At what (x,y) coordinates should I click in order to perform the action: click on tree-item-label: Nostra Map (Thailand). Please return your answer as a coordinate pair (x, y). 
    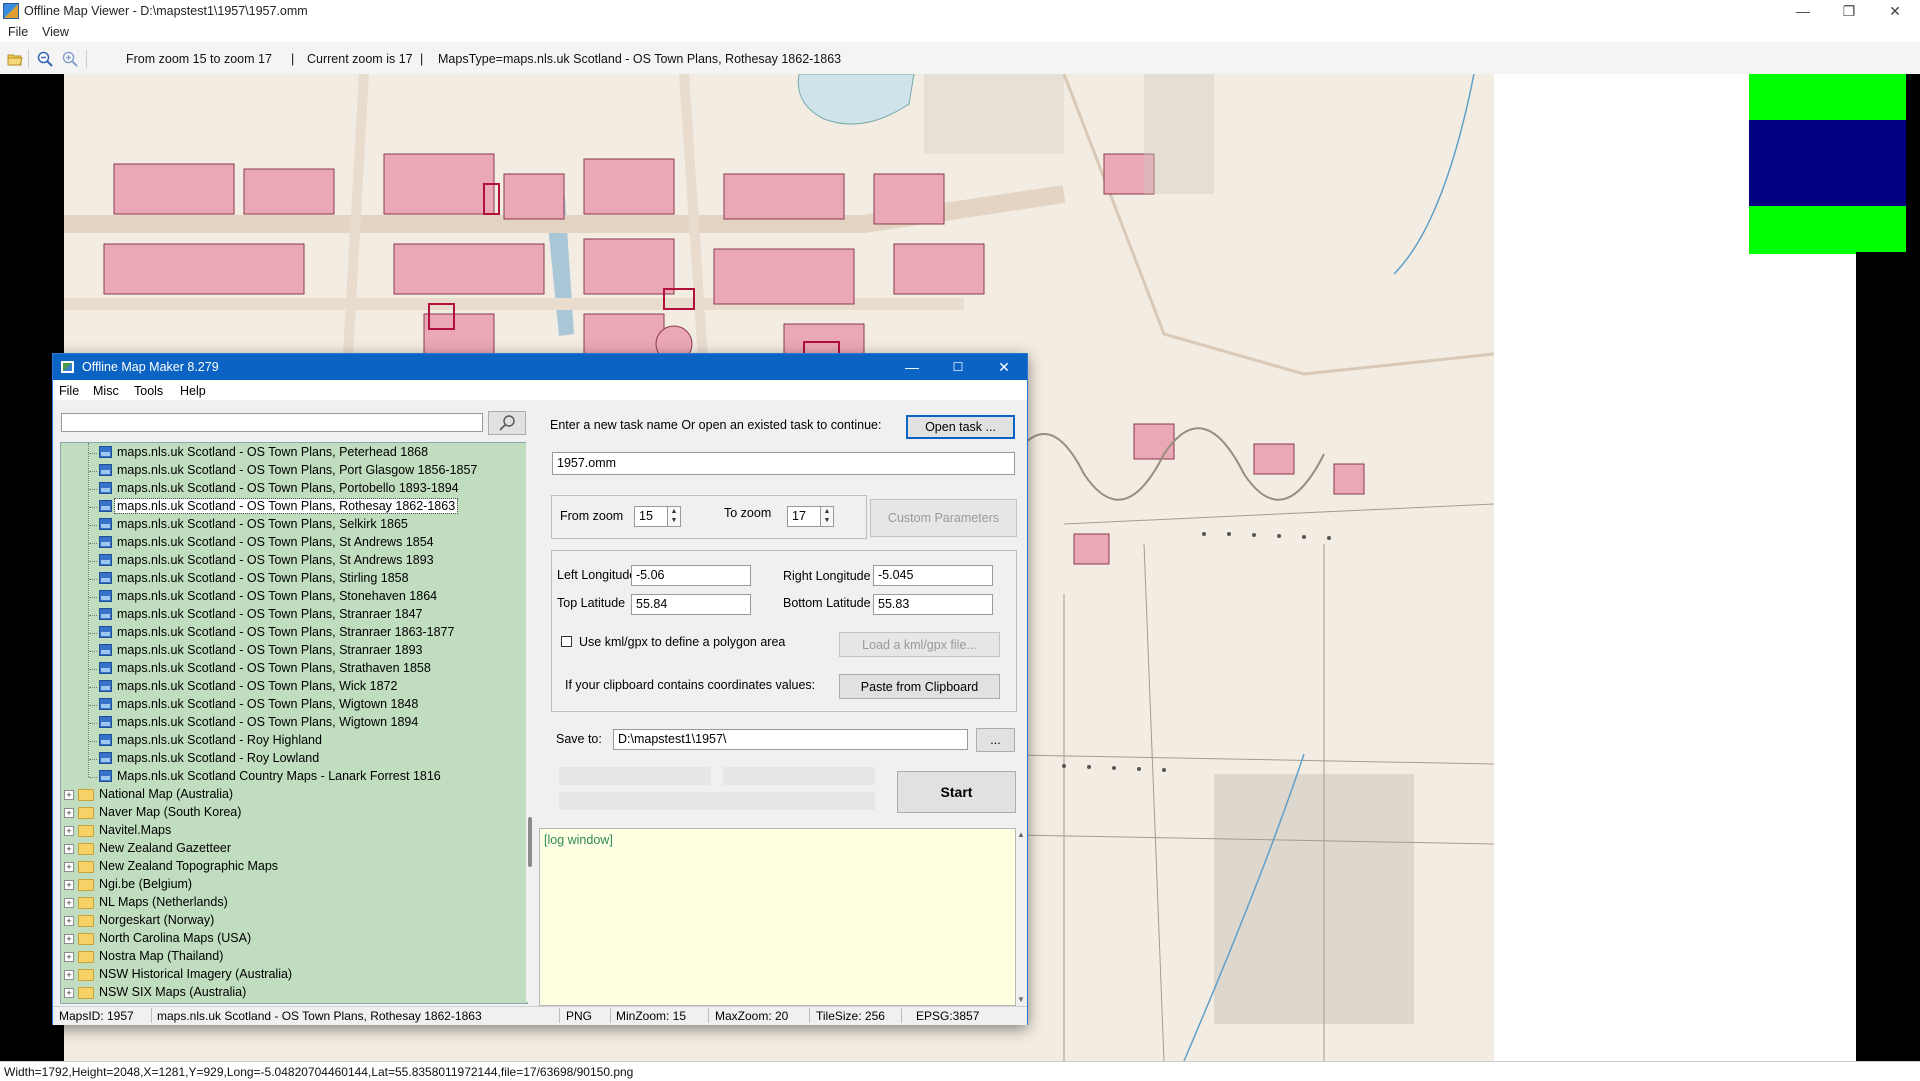
    Looking at the image, I should click on (161, 956).